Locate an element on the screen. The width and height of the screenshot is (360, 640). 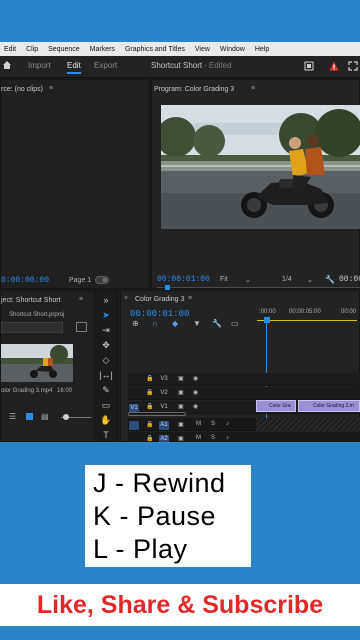
clip-thumbnail is located at coordinates (37, 363).